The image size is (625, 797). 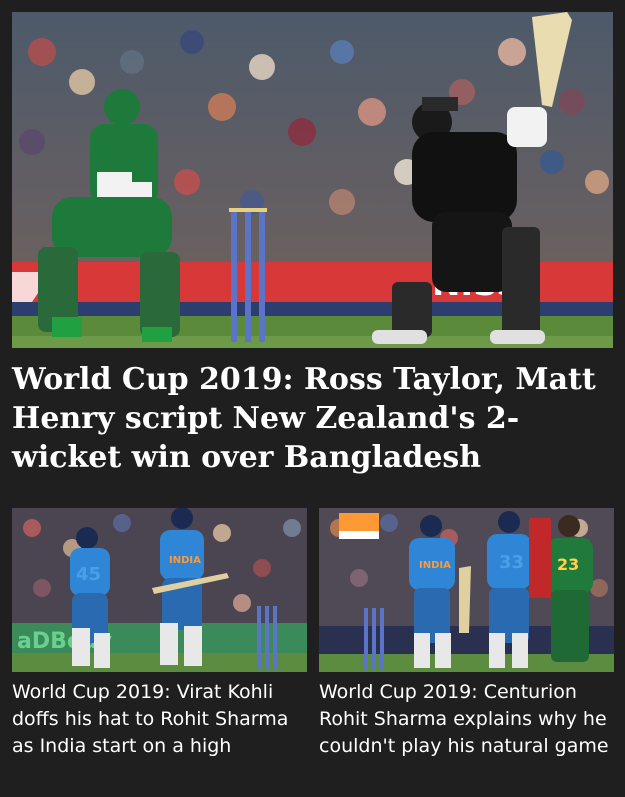 I want to click on card2-sa-jersey-number: 23, so click(x=568, y=564).